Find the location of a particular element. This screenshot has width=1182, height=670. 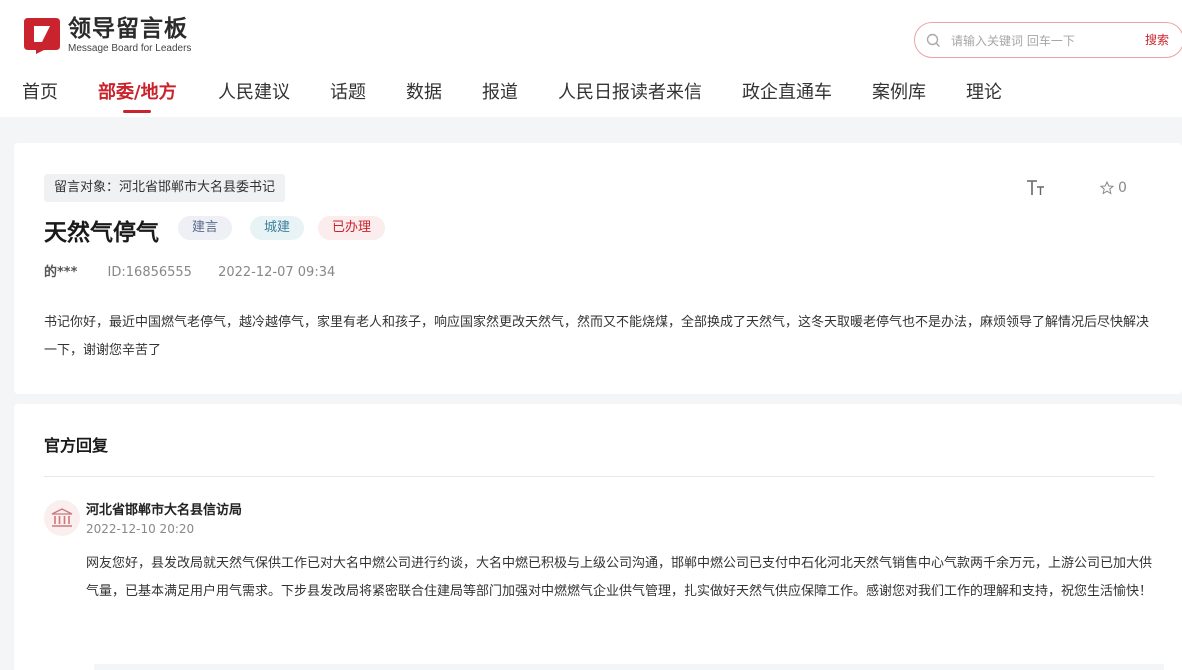

nav-item-topics: 话题 is located at coordinates (348, 91).